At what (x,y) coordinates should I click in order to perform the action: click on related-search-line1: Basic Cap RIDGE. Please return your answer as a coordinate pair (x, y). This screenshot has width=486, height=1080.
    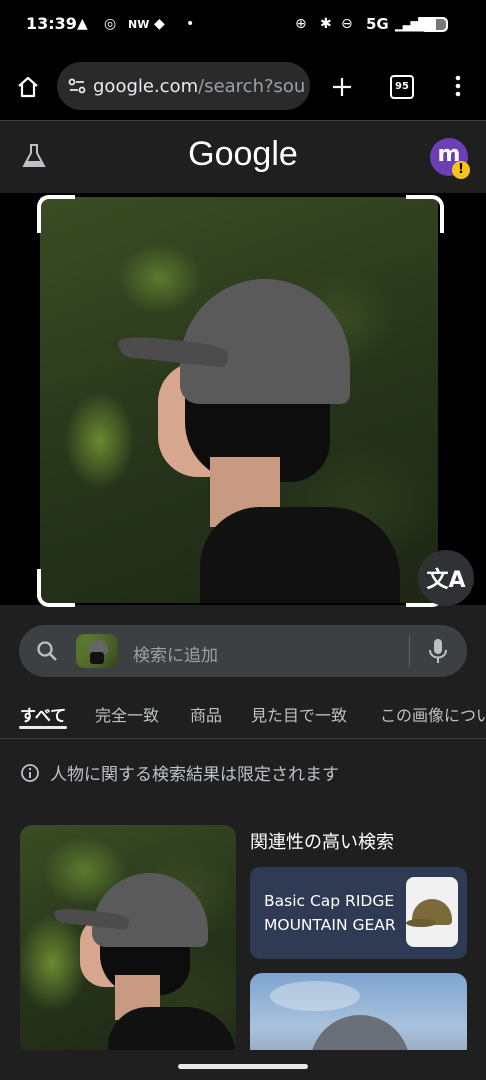
    Looking at the image, I should click on (329, 901).